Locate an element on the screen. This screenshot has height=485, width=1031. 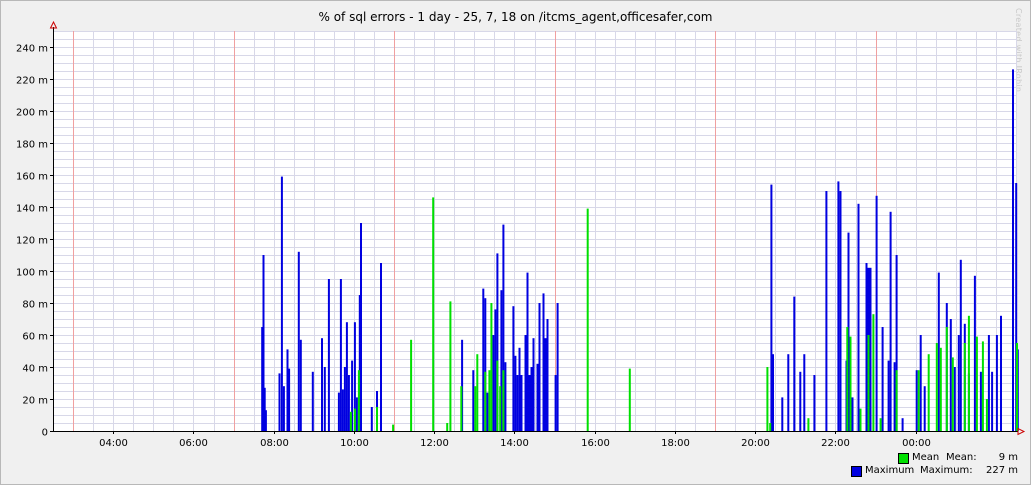
y-tick-label: 140 m is located at coordinates (32, 209).